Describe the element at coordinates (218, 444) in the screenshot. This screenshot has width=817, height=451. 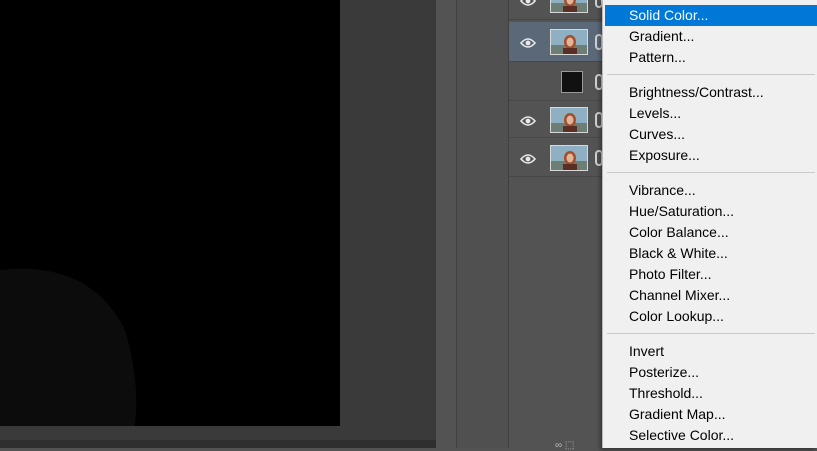
I see `horizontal-scrollbar` at that location.